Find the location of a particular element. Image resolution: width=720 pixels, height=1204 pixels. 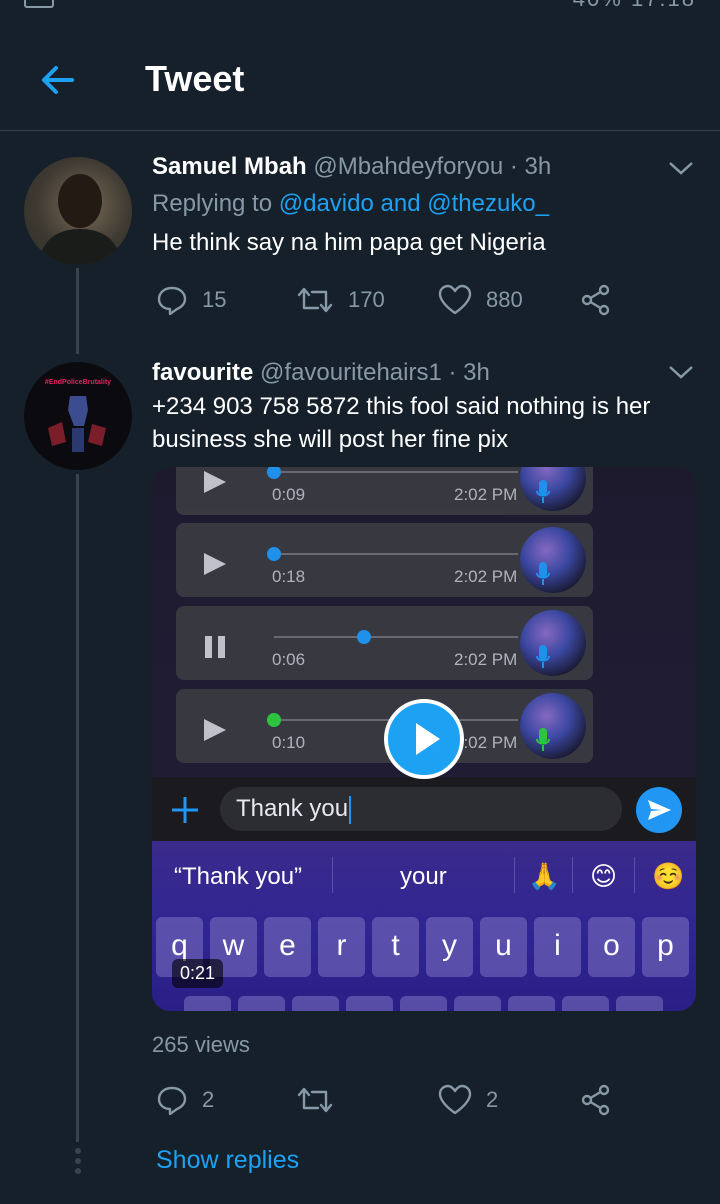

author-handle: @Mbahdeyforyou is located at coordinates (408, 166).